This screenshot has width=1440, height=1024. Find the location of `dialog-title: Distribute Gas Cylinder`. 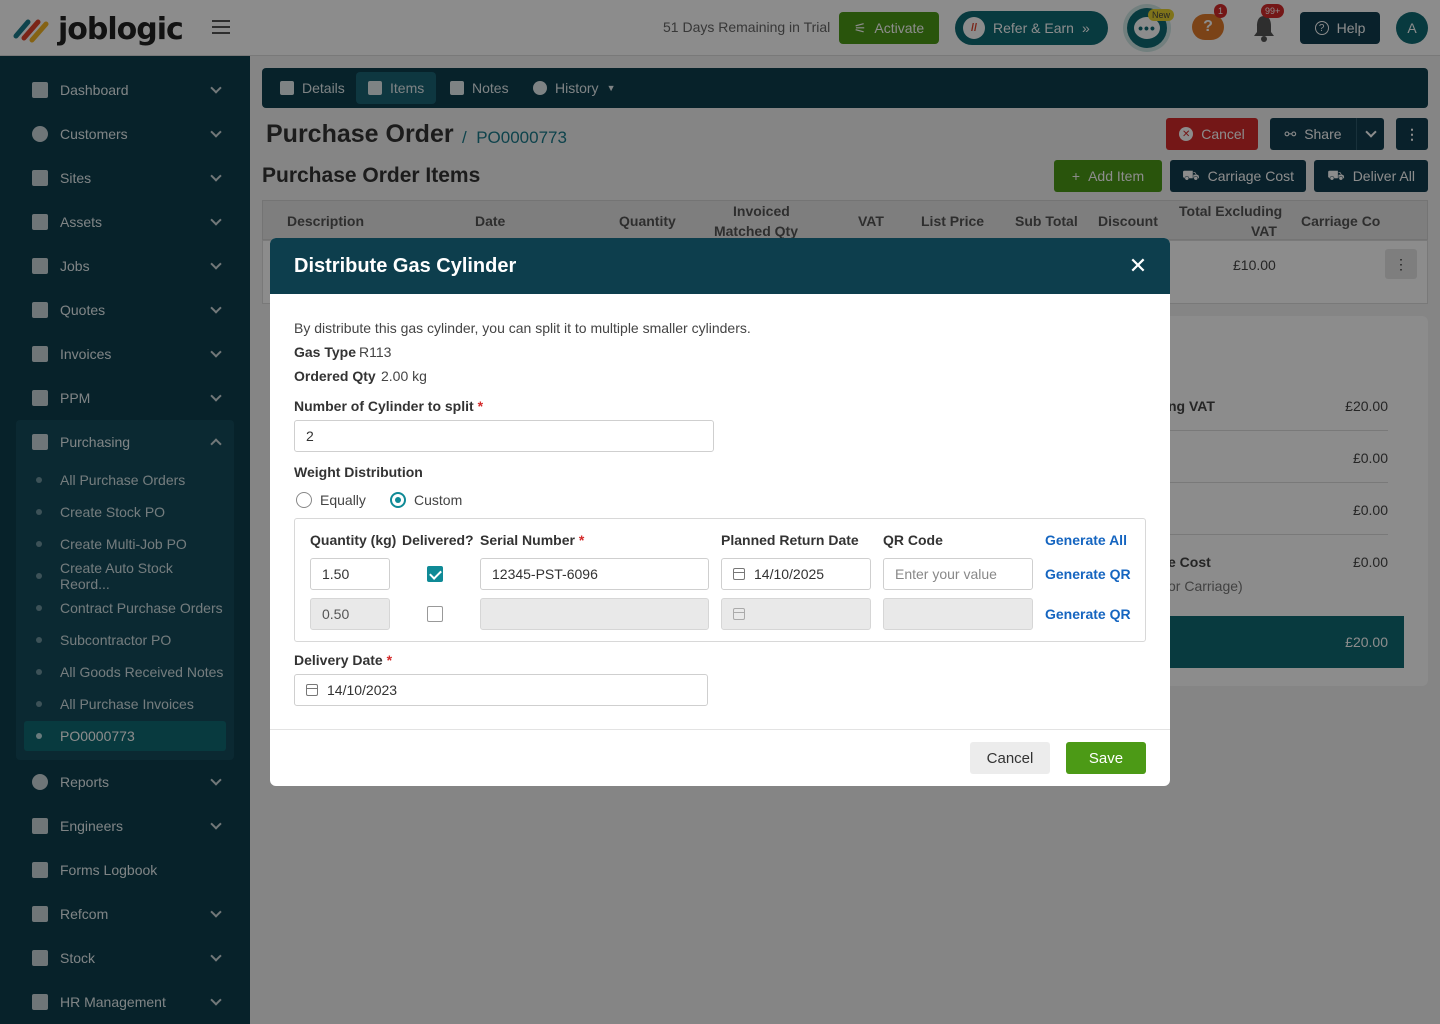

dialog-title: Distribute Gas Cylinder is located at coordinates (405, 266).